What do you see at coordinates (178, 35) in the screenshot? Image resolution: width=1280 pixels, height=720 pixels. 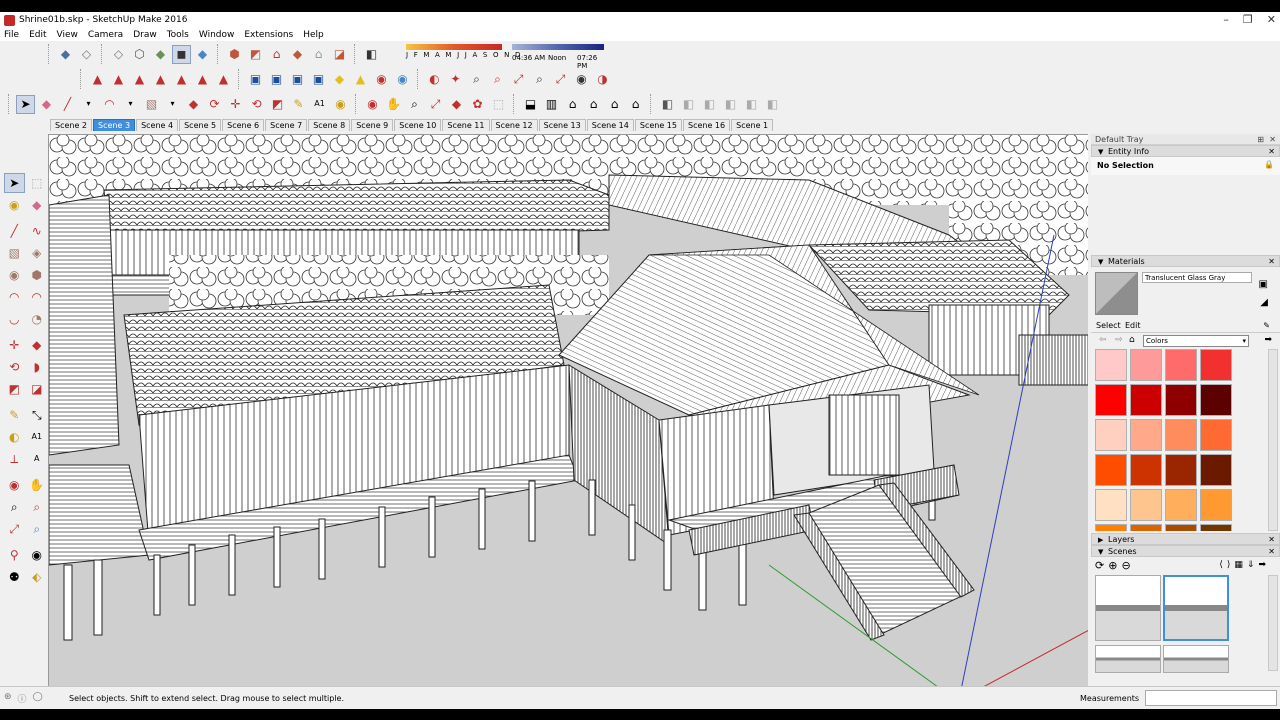 I see `menu-tools: Tools` at bounding box center [178, 35].